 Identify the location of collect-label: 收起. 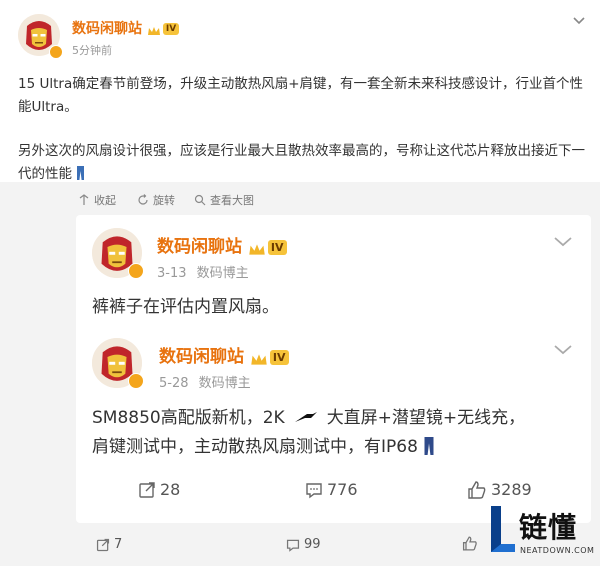
(105, 200).